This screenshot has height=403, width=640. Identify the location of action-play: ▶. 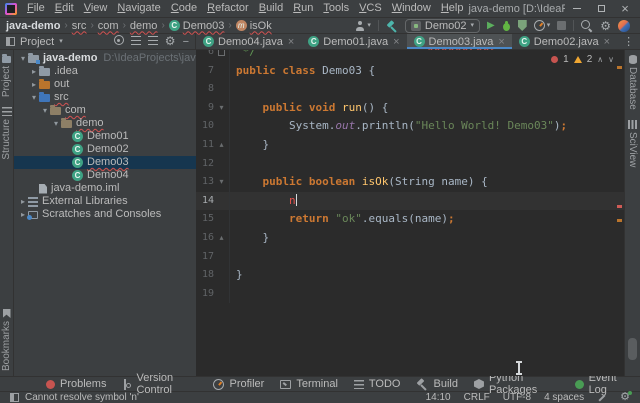
(491, 26).